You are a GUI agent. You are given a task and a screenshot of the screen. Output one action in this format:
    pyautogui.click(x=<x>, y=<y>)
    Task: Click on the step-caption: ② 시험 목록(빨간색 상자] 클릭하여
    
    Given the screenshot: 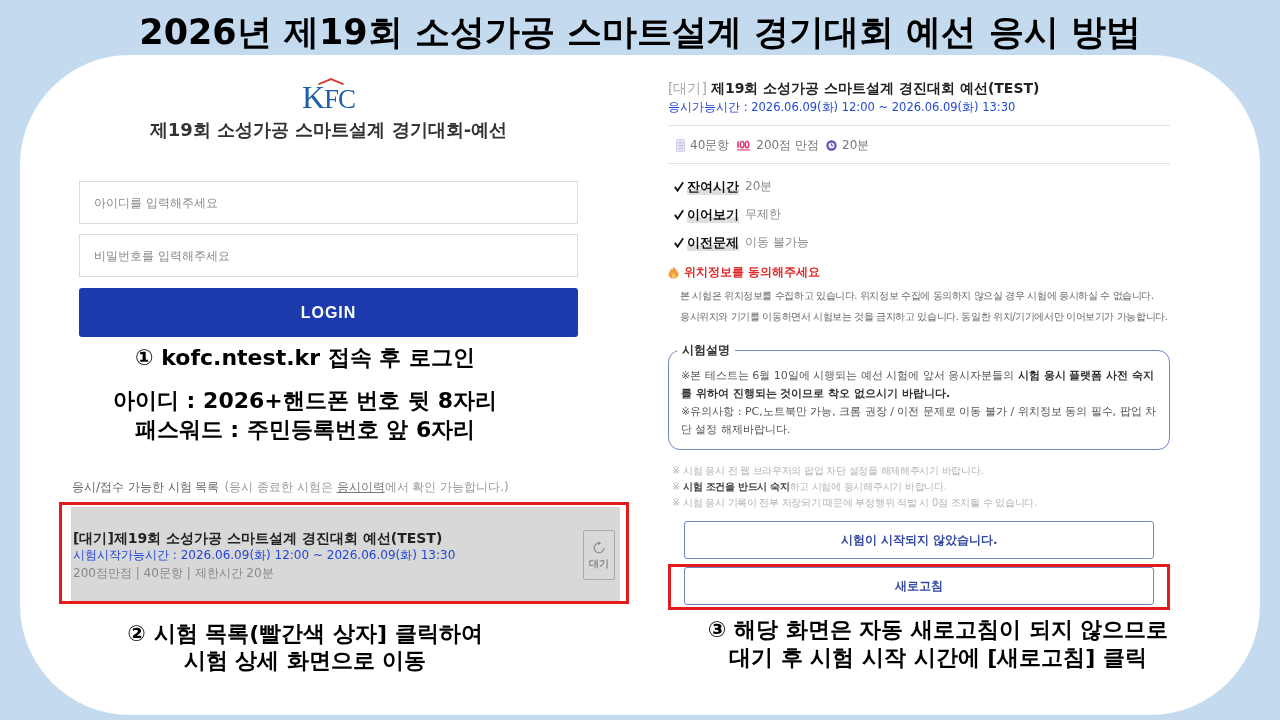 What is the action you would take?
    pyautogui.click(x=305, y=633)
    